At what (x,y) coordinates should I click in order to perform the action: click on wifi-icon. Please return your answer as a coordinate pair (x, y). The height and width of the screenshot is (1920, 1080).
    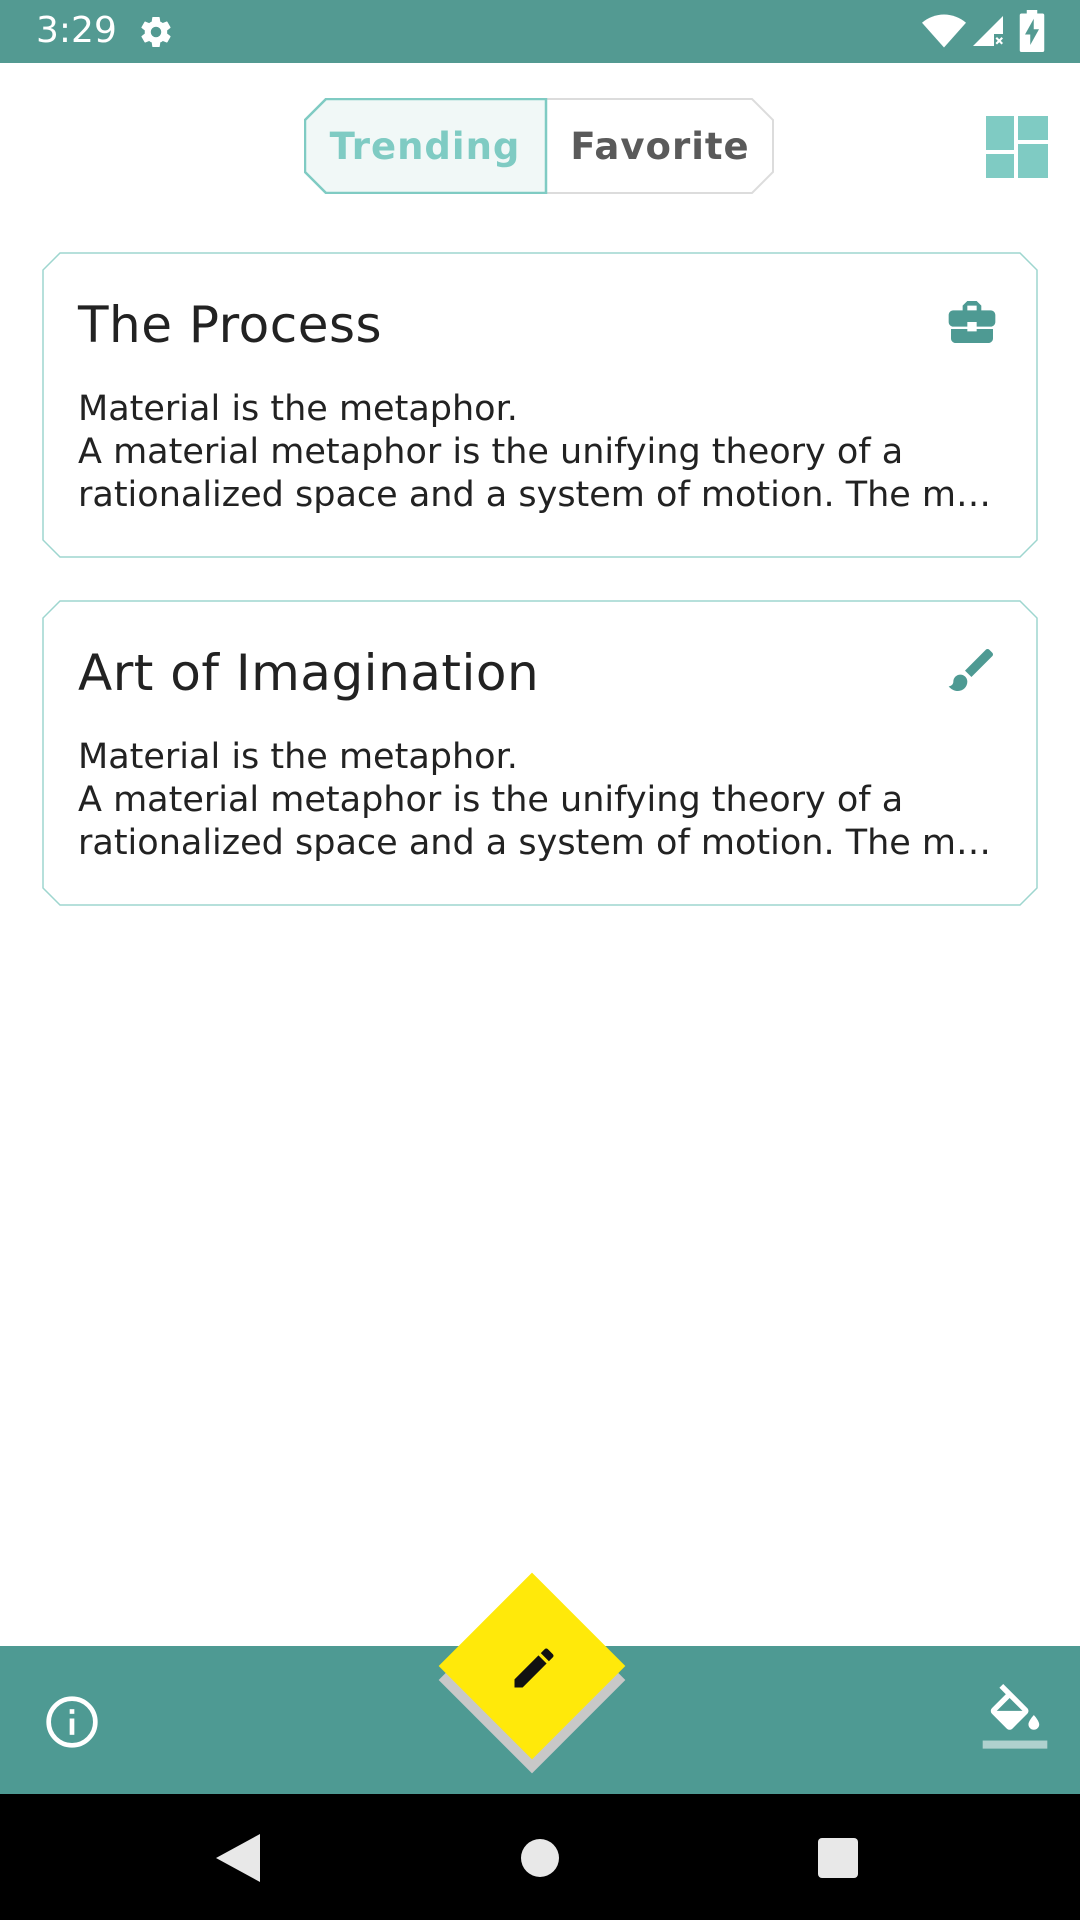
    Looking at the image, I should click on (944, 31).